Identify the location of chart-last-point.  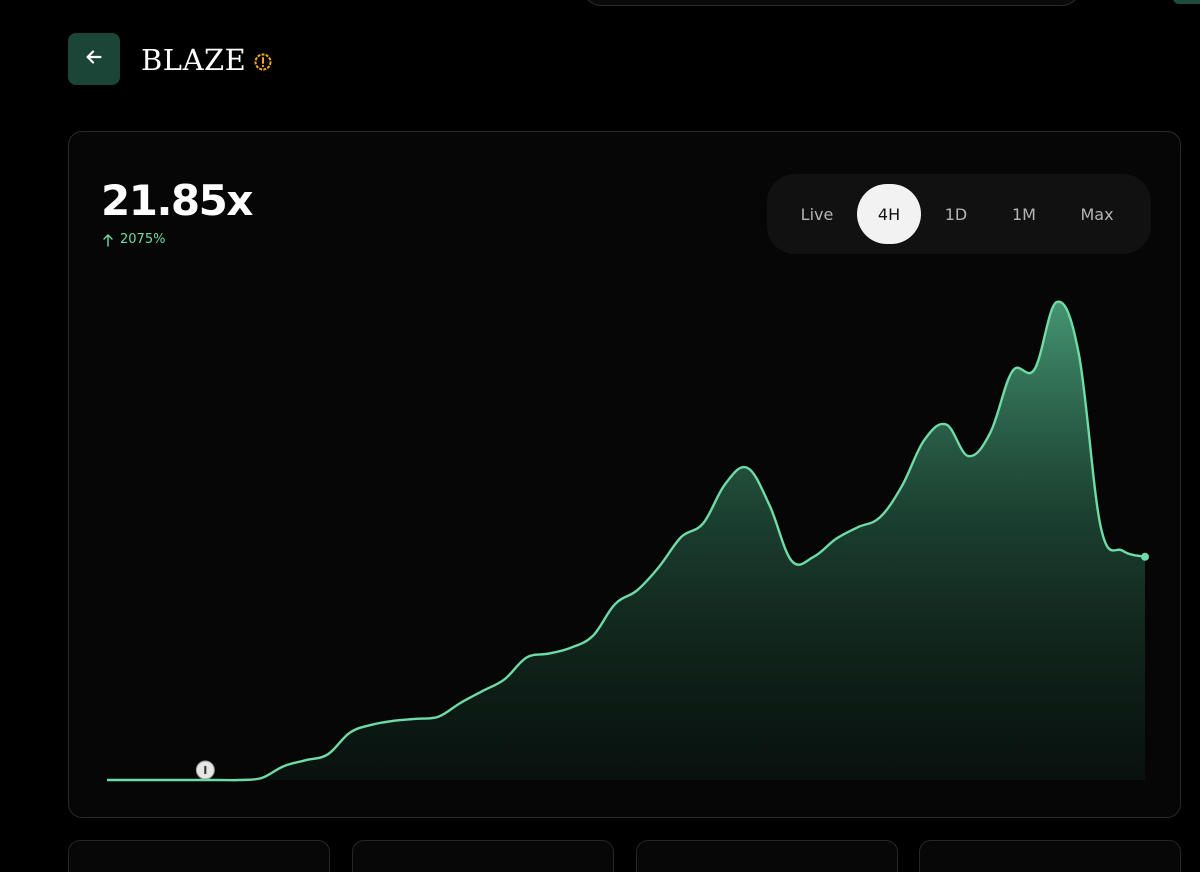
(1145, 556).